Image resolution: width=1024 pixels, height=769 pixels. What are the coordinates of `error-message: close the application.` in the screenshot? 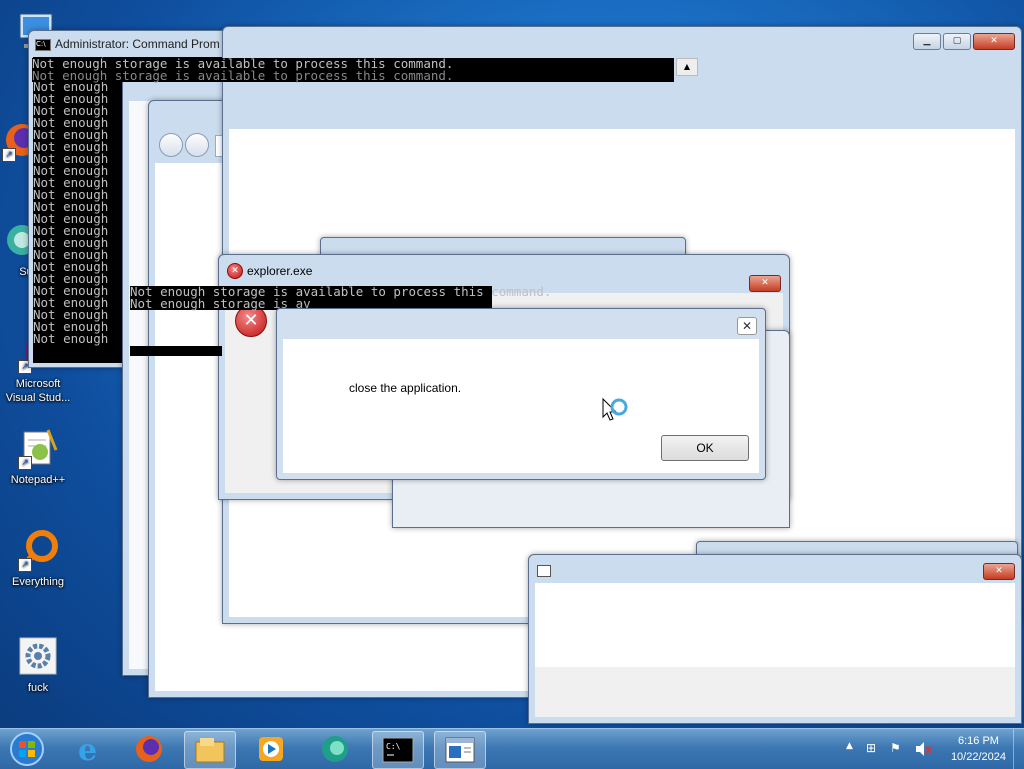 It's located at (405, 388).